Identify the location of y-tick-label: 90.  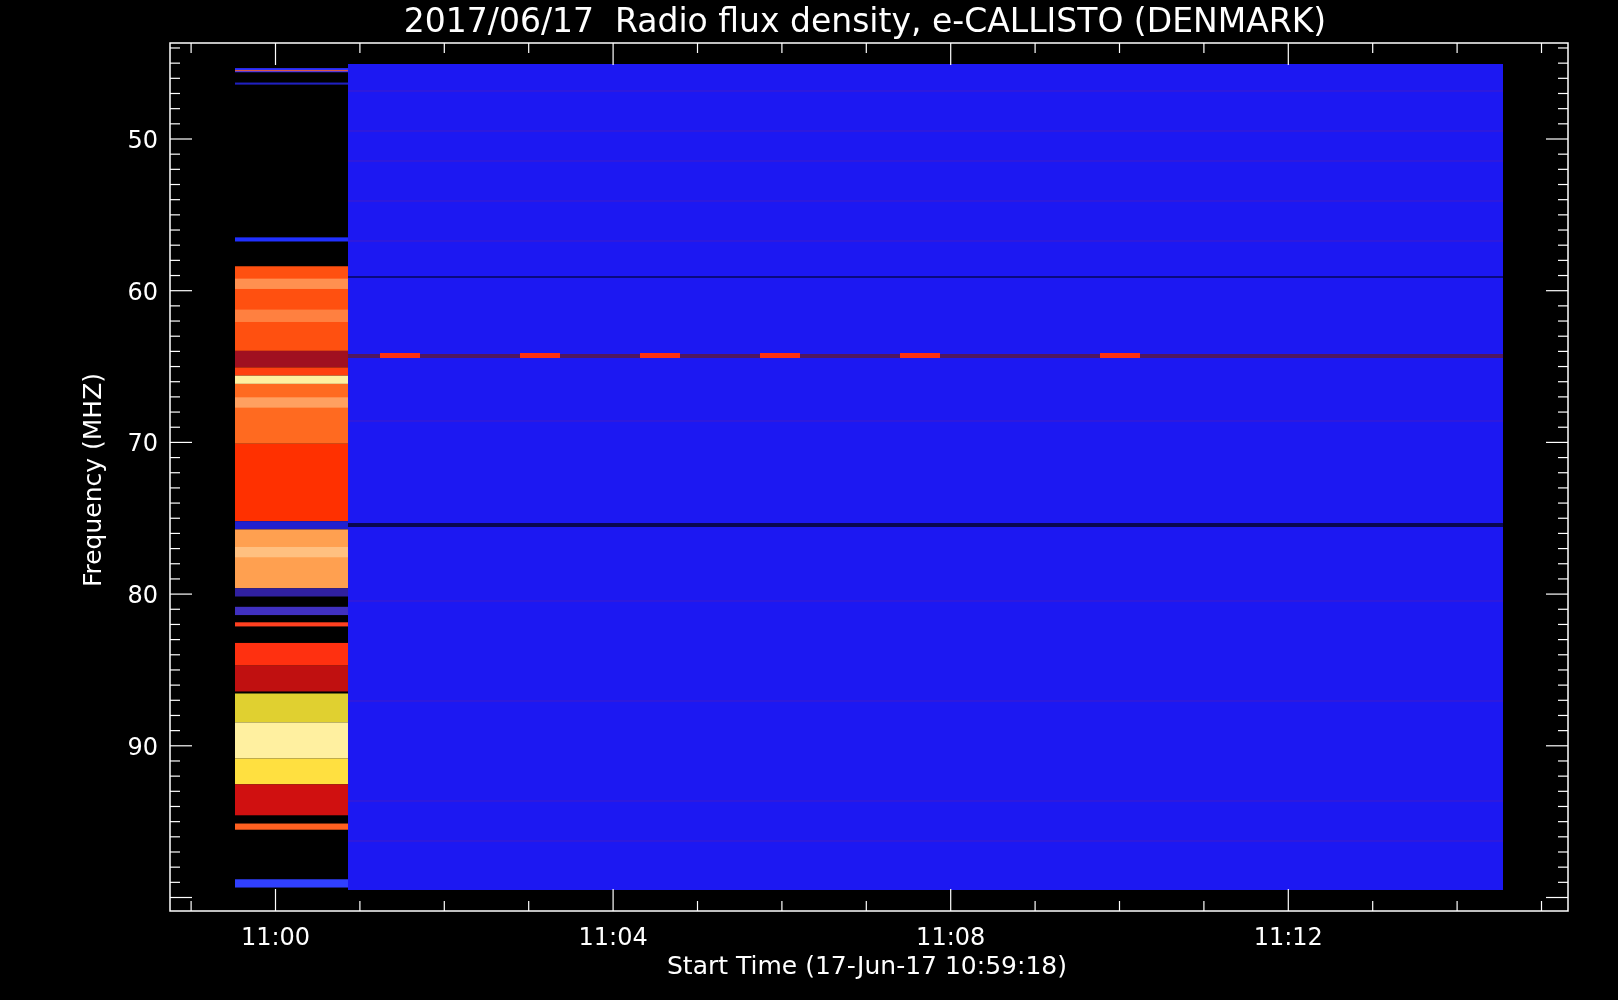
(142, 746).